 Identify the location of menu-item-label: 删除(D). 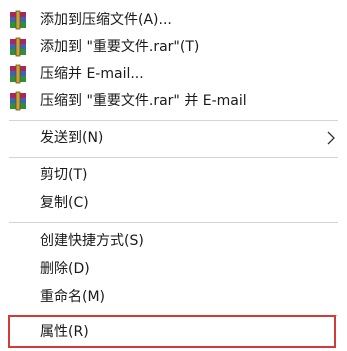
(65, 269).